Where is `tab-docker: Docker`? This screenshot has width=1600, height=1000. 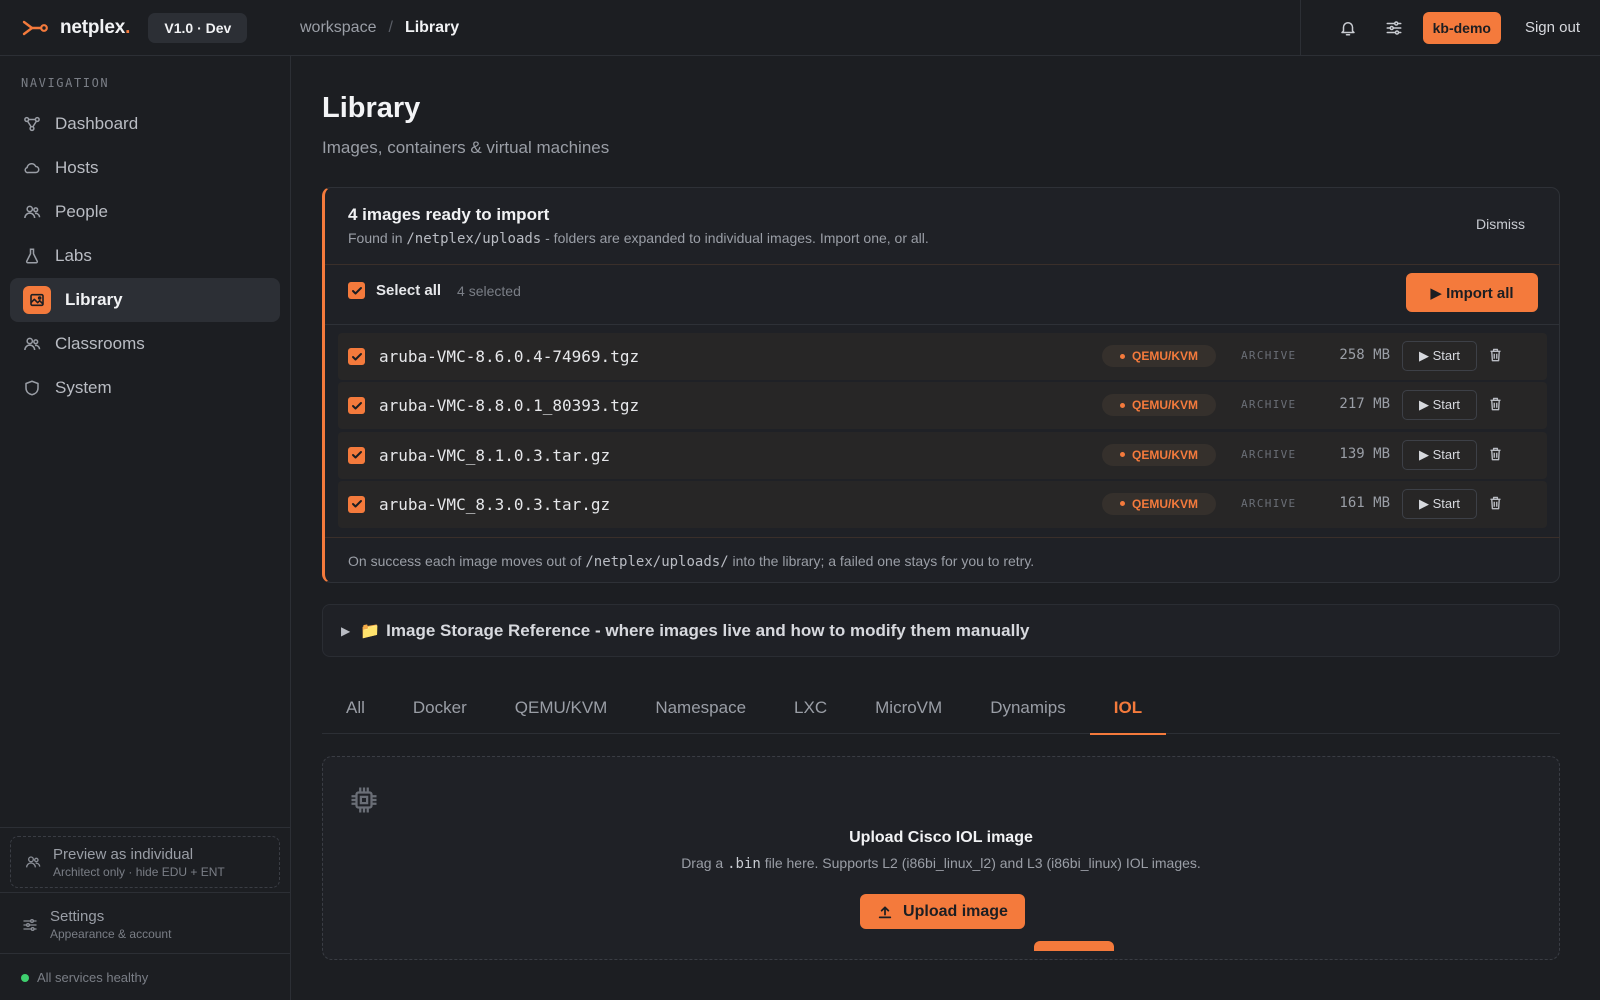 tab-docker: Docker is located at coordinates (440, 708).